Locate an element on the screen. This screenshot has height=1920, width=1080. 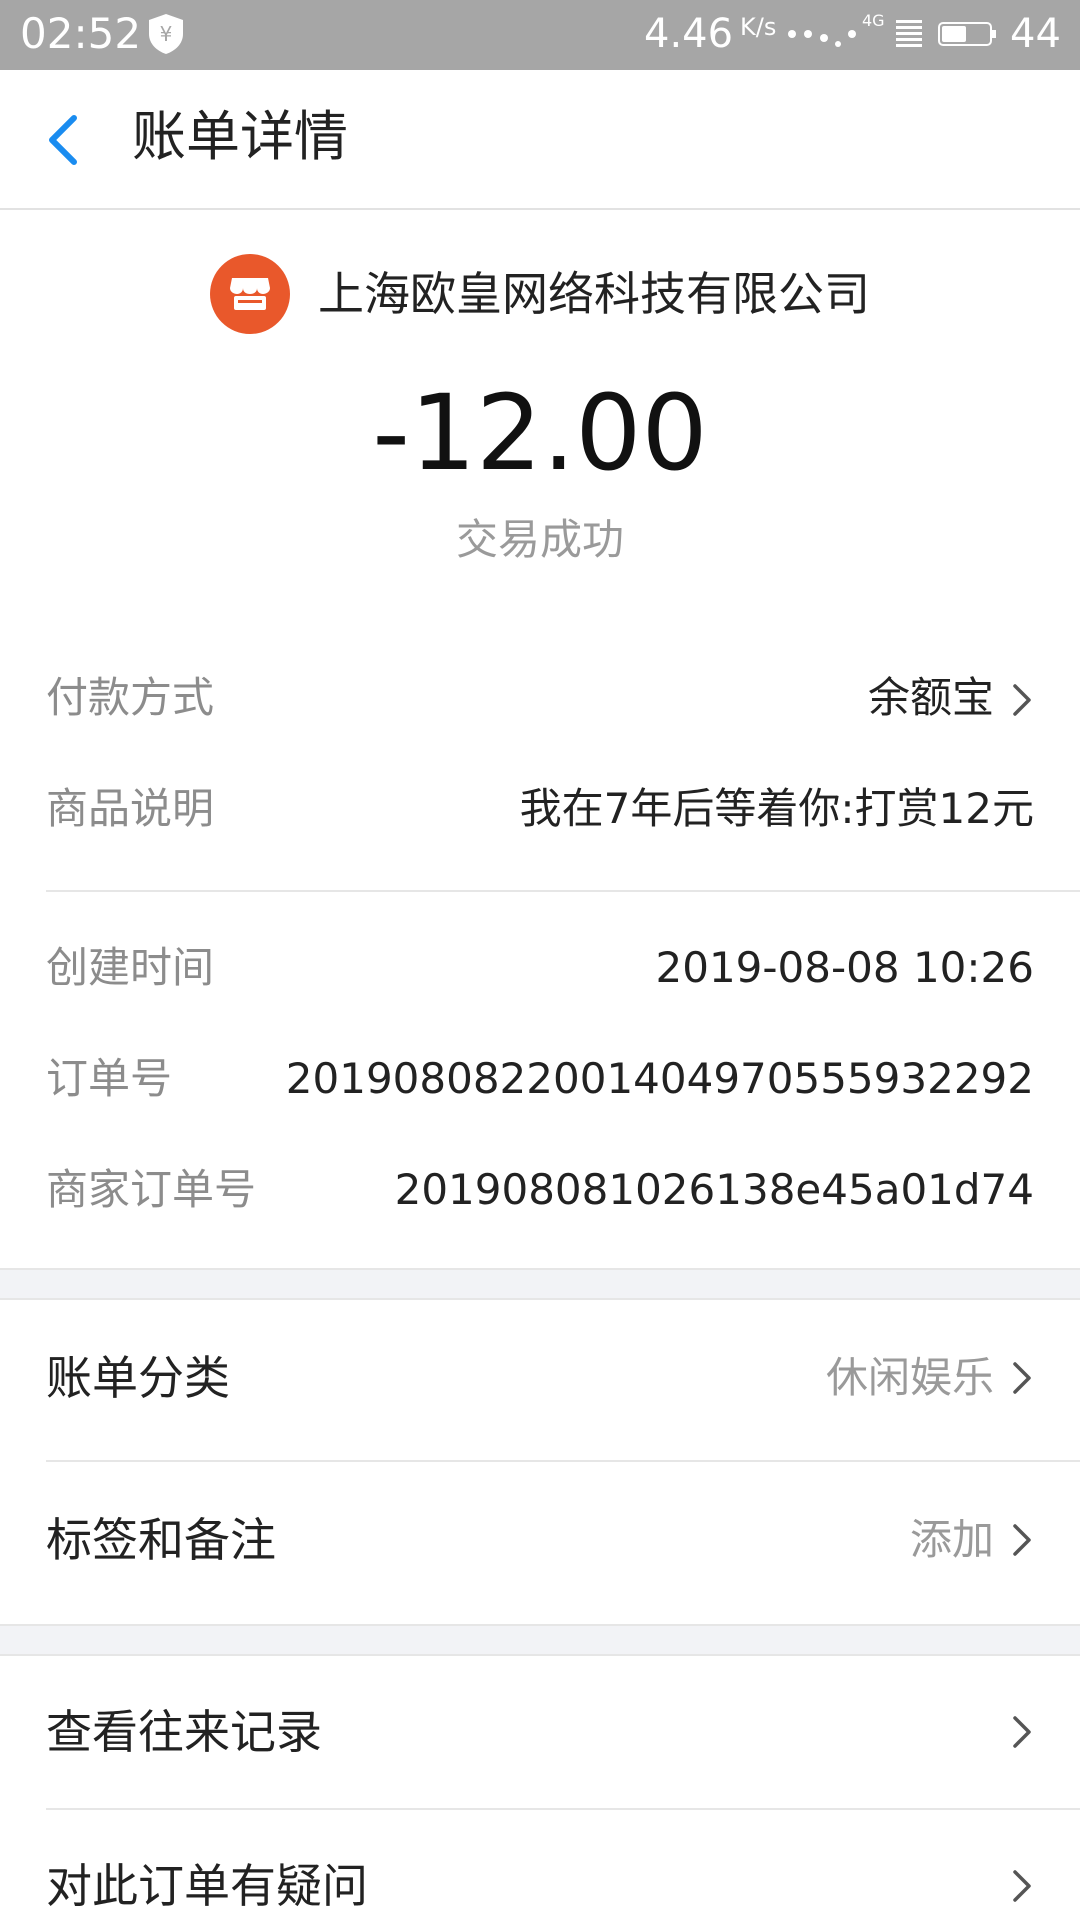
network-speed-unit: K/s is located at coordinates (758, 27).